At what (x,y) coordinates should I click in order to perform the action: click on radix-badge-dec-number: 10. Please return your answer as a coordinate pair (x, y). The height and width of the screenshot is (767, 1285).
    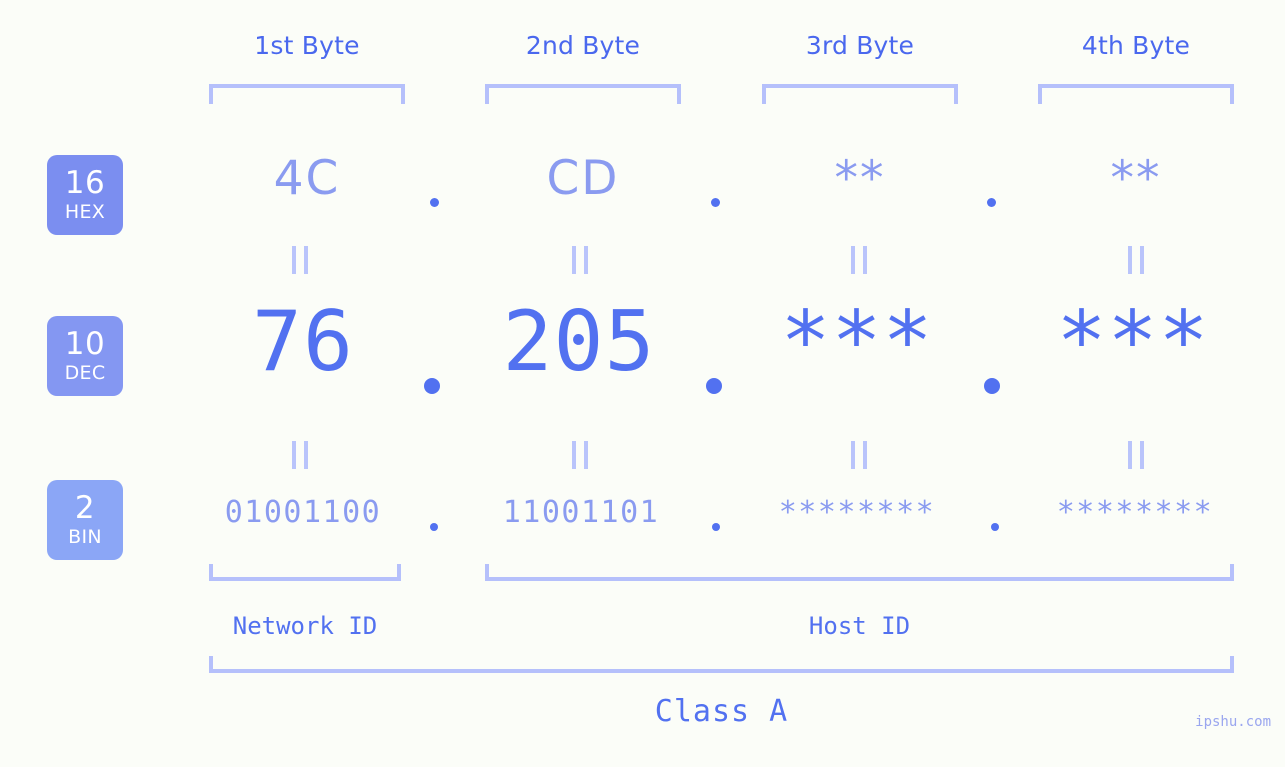
    Looking at the image, I should click on (85, 344).